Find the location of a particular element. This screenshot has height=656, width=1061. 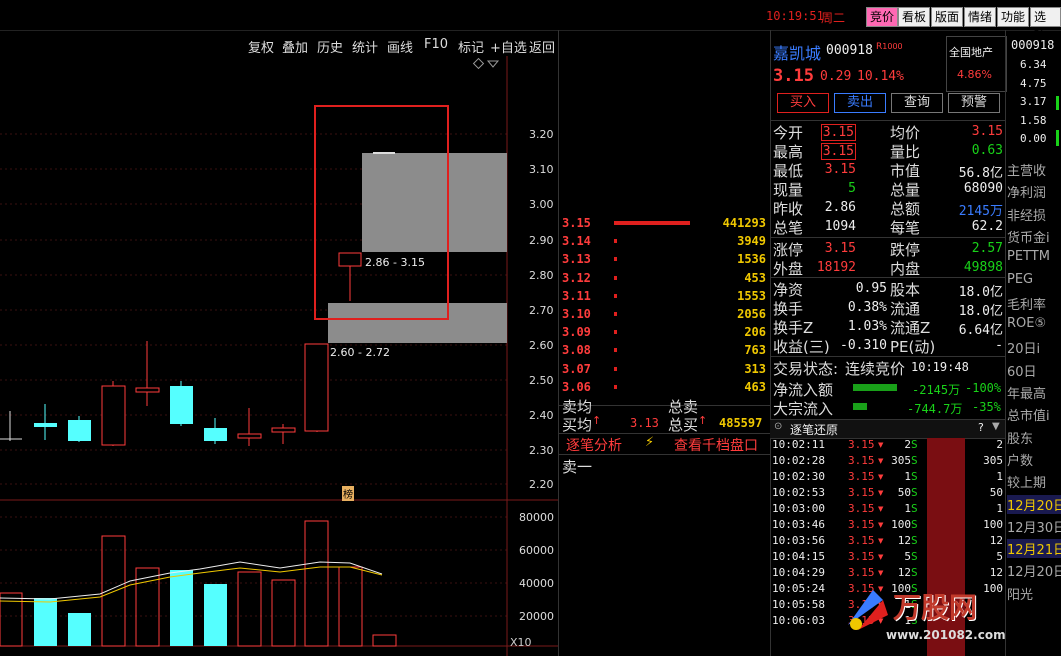

board-button: 看板 is located at coordinates (914, 17).